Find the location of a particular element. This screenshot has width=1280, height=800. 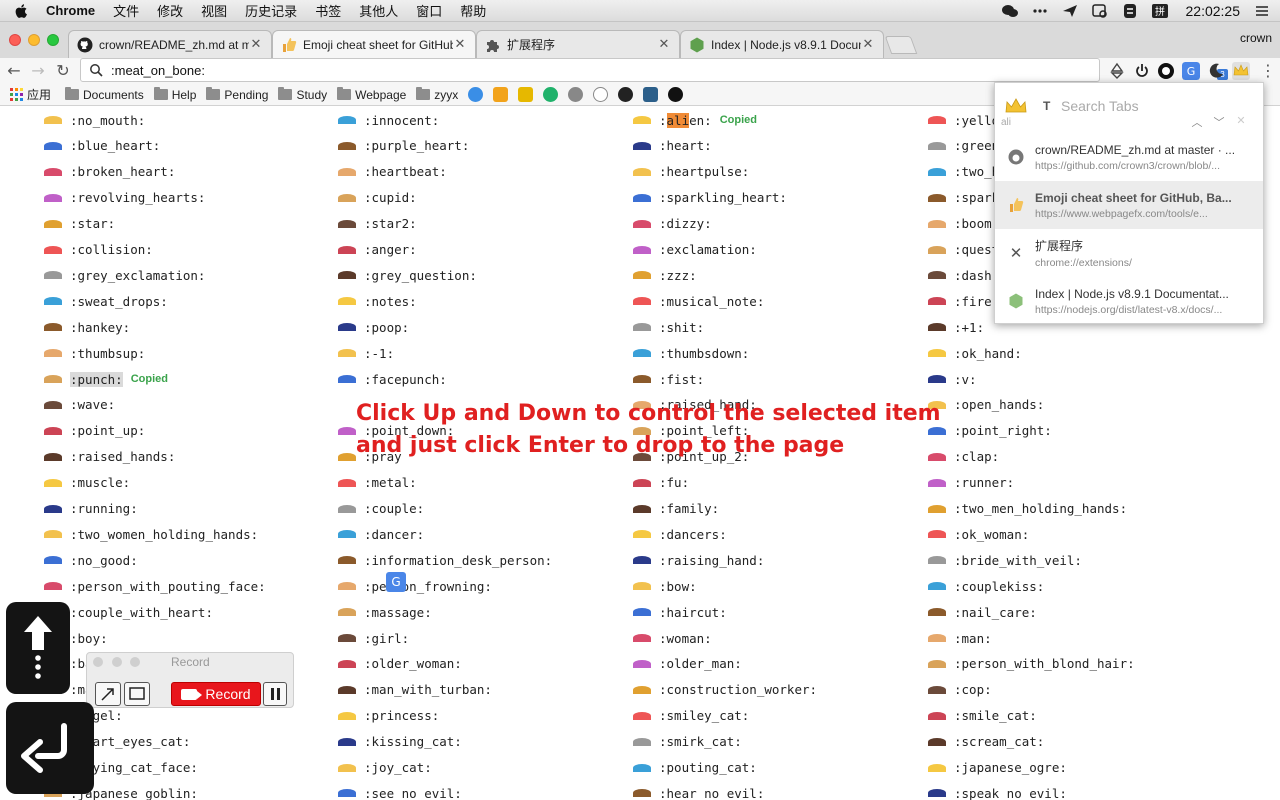

emoji-row: :anger: is located at coordinates (377, 250).